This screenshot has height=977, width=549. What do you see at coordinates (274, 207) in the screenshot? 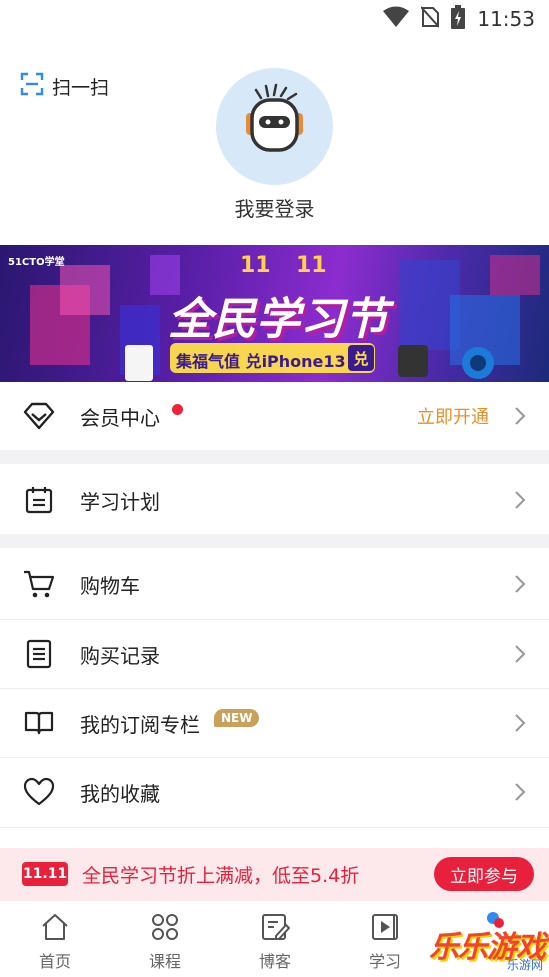
I see `login-link: 我要登录` at bounding box center [274, 207].